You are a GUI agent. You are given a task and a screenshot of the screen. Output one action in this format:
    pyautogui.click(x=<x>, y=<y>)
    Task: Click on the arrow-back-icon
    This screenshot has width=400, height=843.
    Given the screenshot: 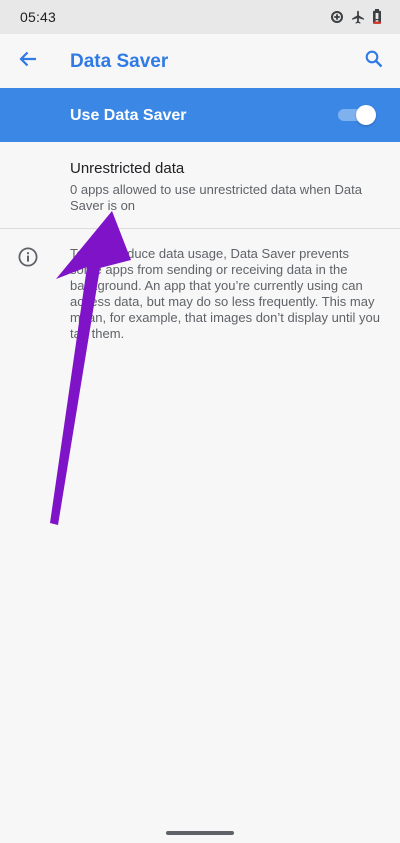 What is the action you would take?
    pyautogui.click(x=28, y=61)
    